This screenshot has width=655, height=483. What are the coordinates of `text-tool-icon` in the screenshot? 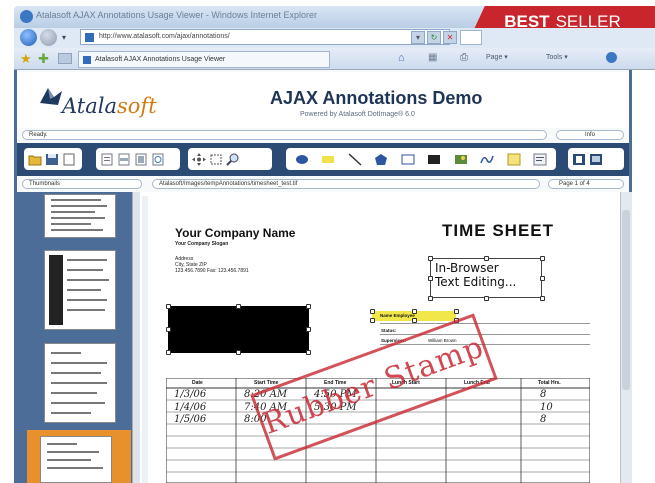 It's located at (540, 159).